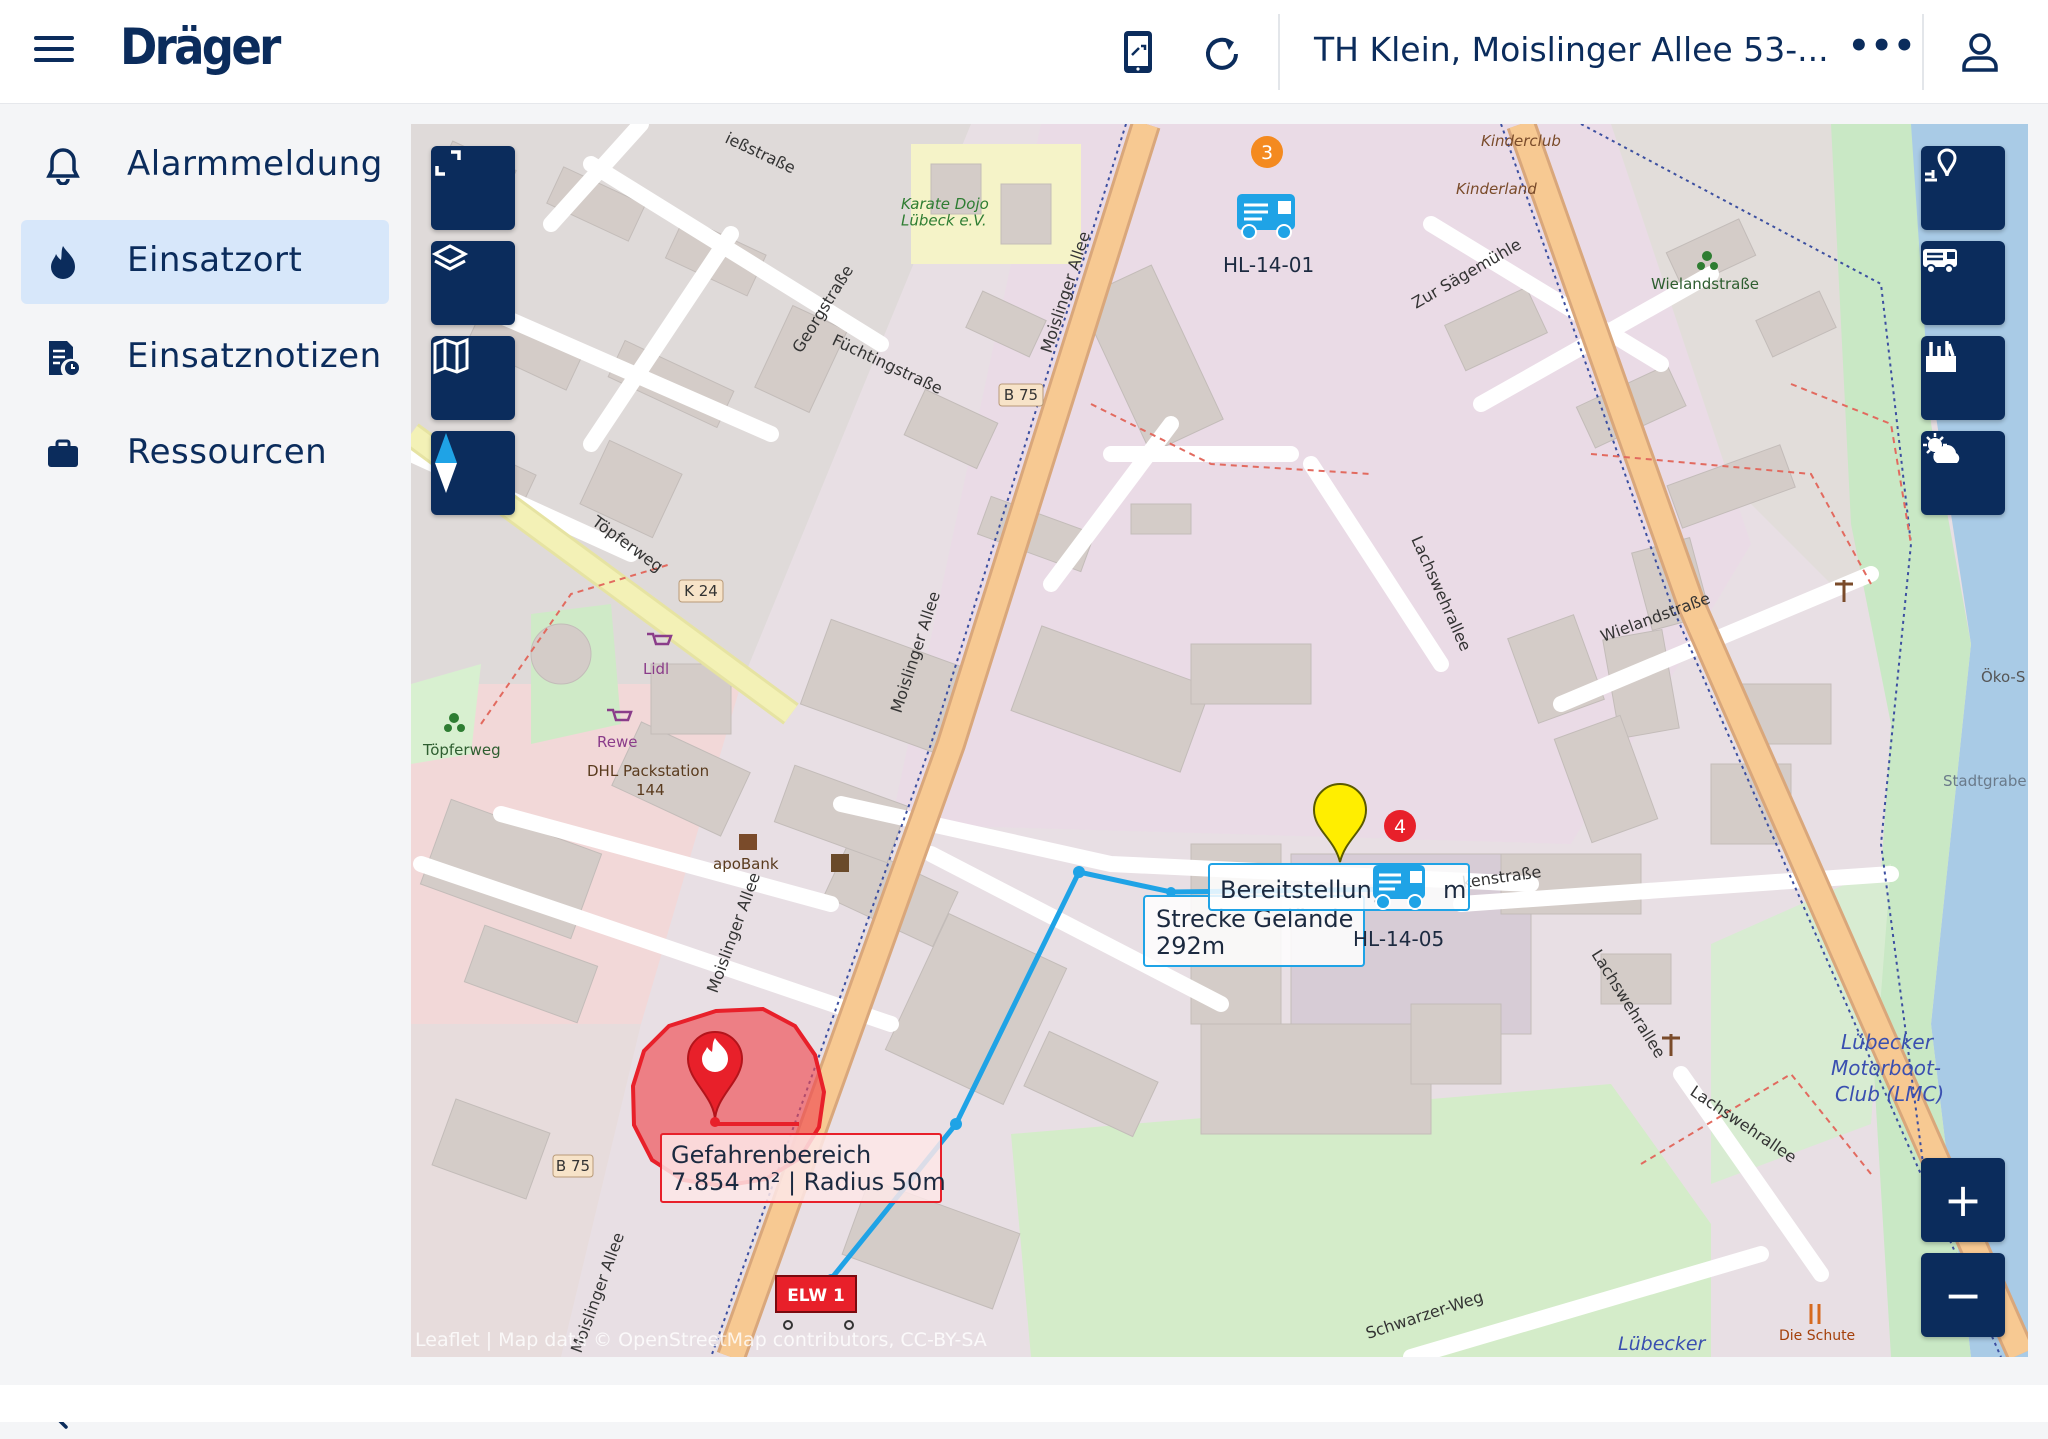  Describe the element at coordinates (473, 473) in the screenshot. I see `compass-button` at that location.